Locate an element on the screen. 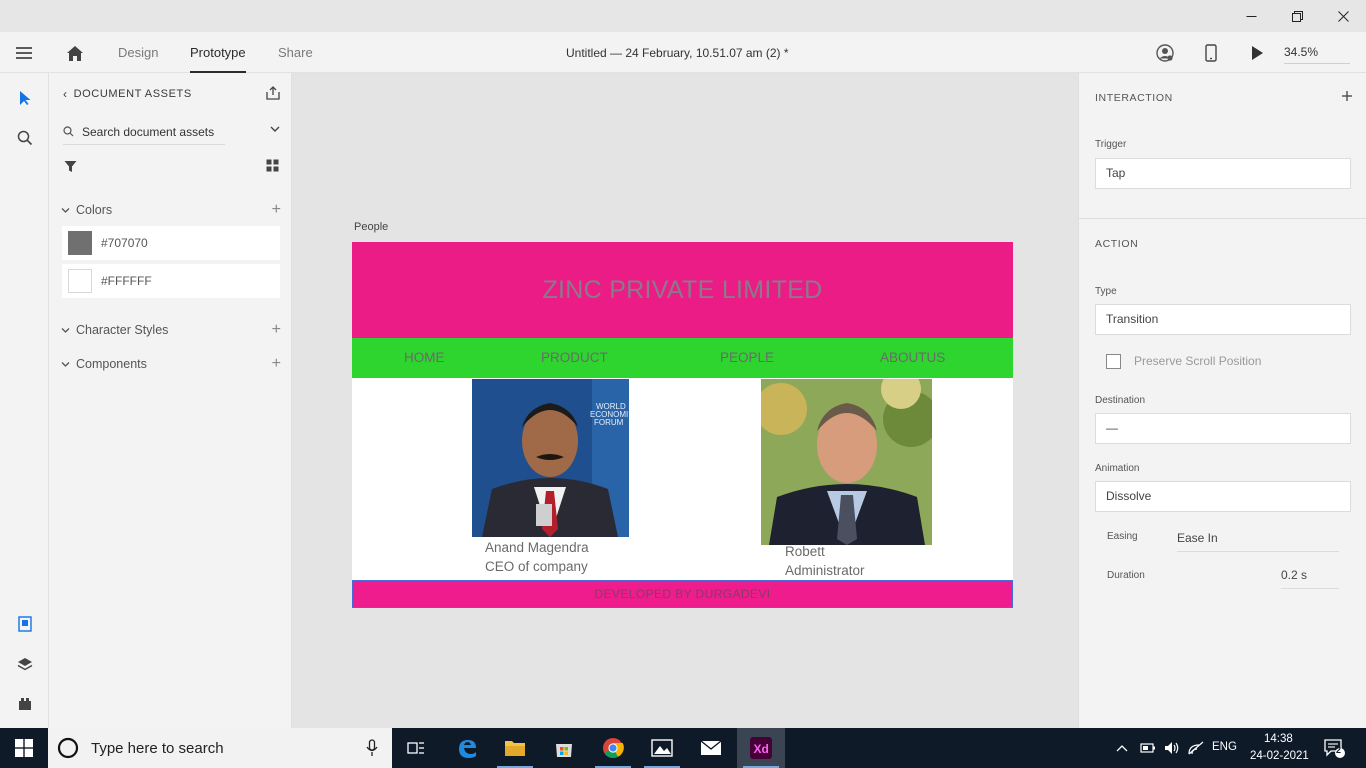  taskbar-adobe-xd: Xd is located at coordinates (761, 748).